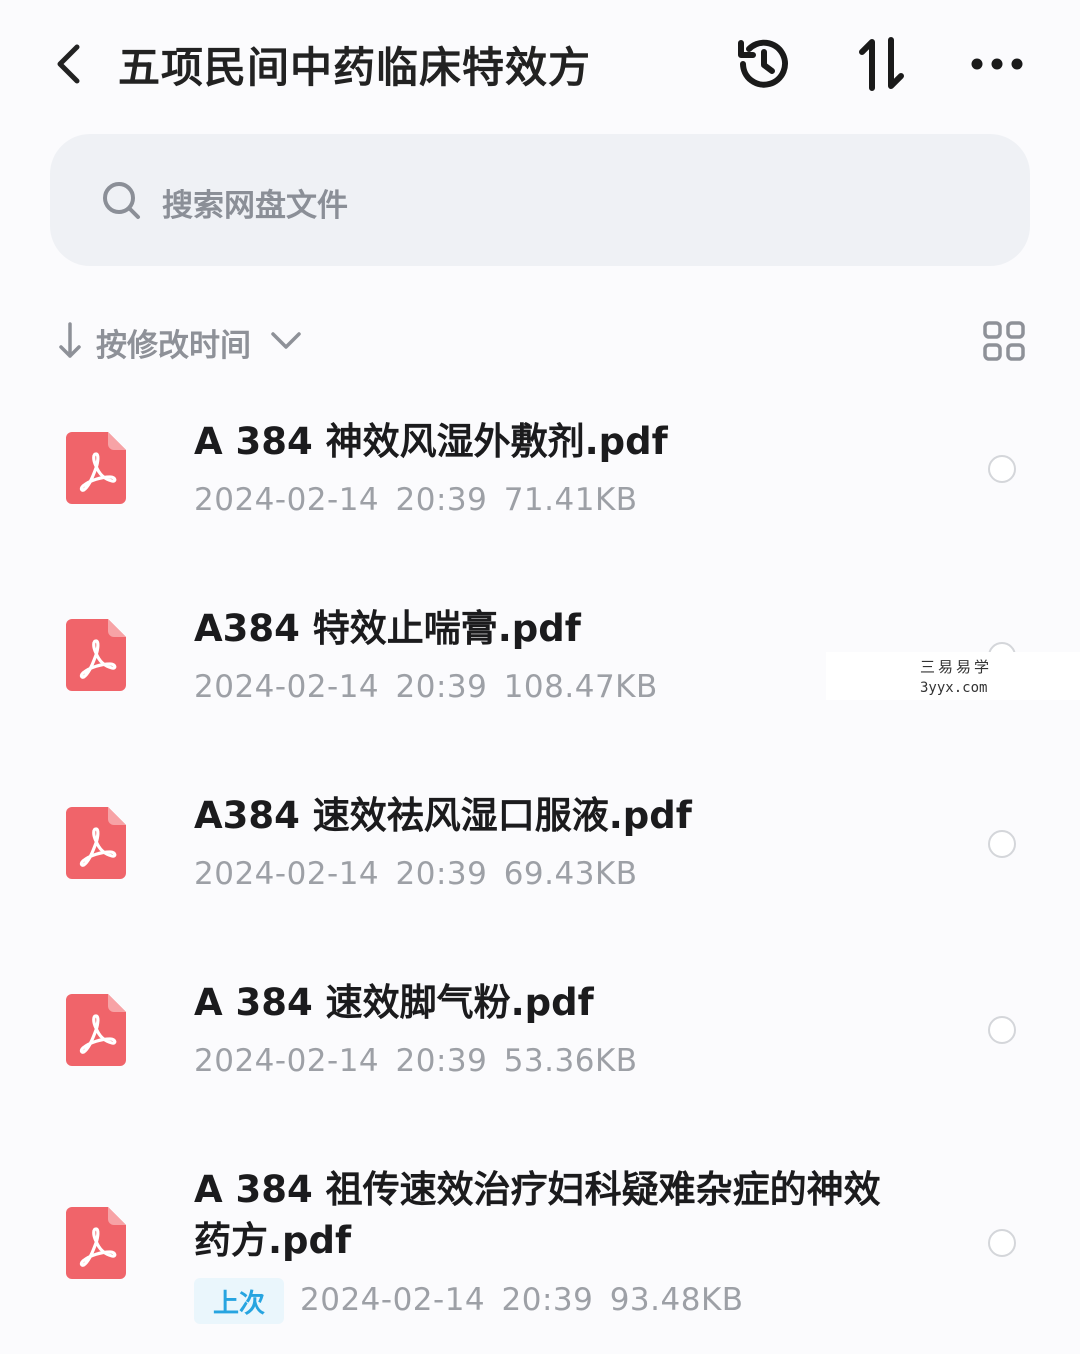  Describe the element at coordinates (443, 815) in the screenshot. I see `file-name: A384 速效祛风湿口服液.pdf` at that location.